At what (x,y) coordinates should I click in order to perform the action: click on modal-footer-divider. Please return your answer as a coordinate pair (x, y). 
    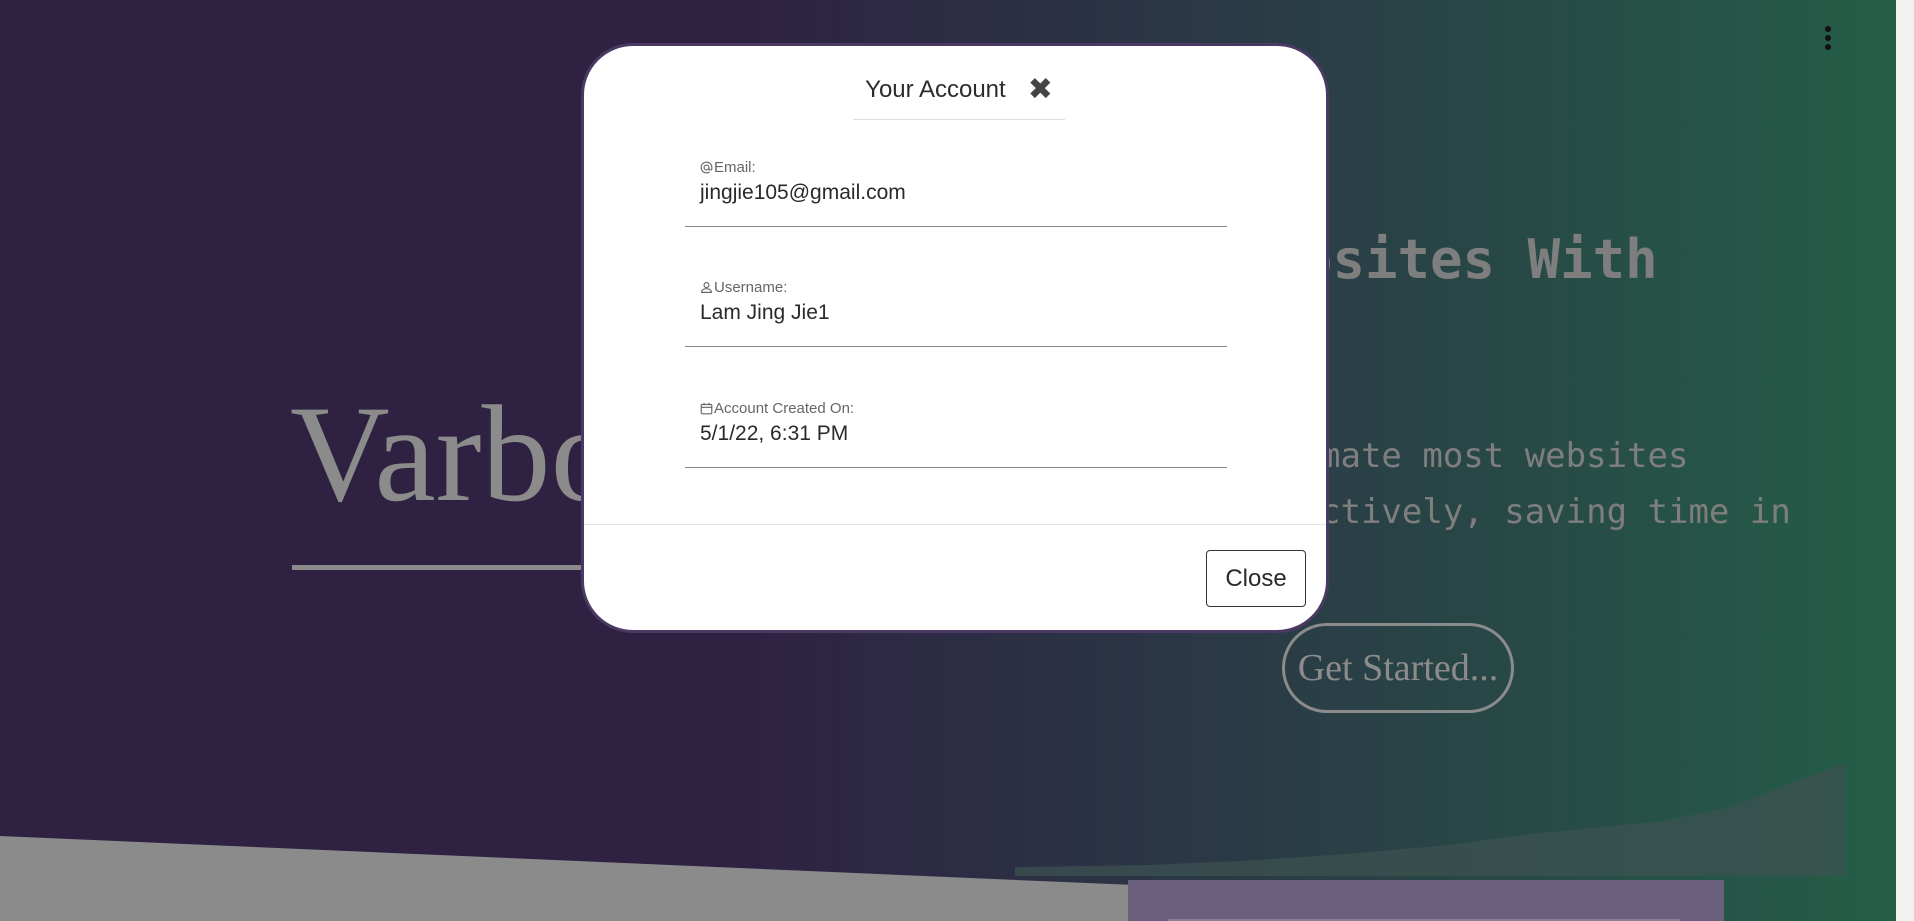
    Looking at the image, I should click on (955, 524).